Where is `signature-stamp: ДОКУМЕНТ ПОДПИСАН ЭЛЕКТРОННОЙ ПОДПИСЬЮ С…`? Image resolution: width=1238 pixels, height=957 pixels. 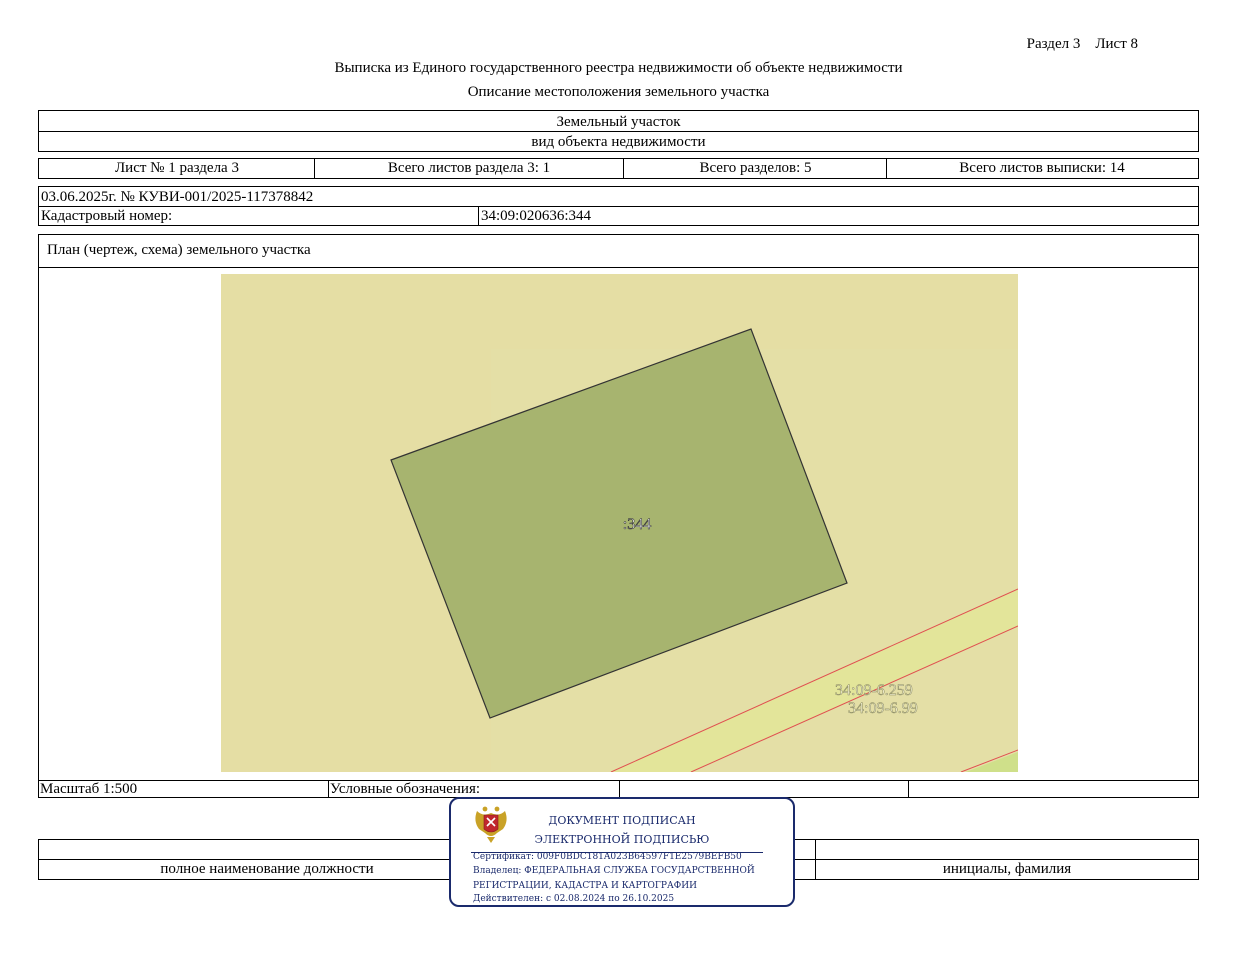 signature-stamp: ДОКУМЕНТ ПОДПИСАН ЭЛЕКТРОННОЙ ПОДПИСЬЮ С… is located at coordinates (622, 852).